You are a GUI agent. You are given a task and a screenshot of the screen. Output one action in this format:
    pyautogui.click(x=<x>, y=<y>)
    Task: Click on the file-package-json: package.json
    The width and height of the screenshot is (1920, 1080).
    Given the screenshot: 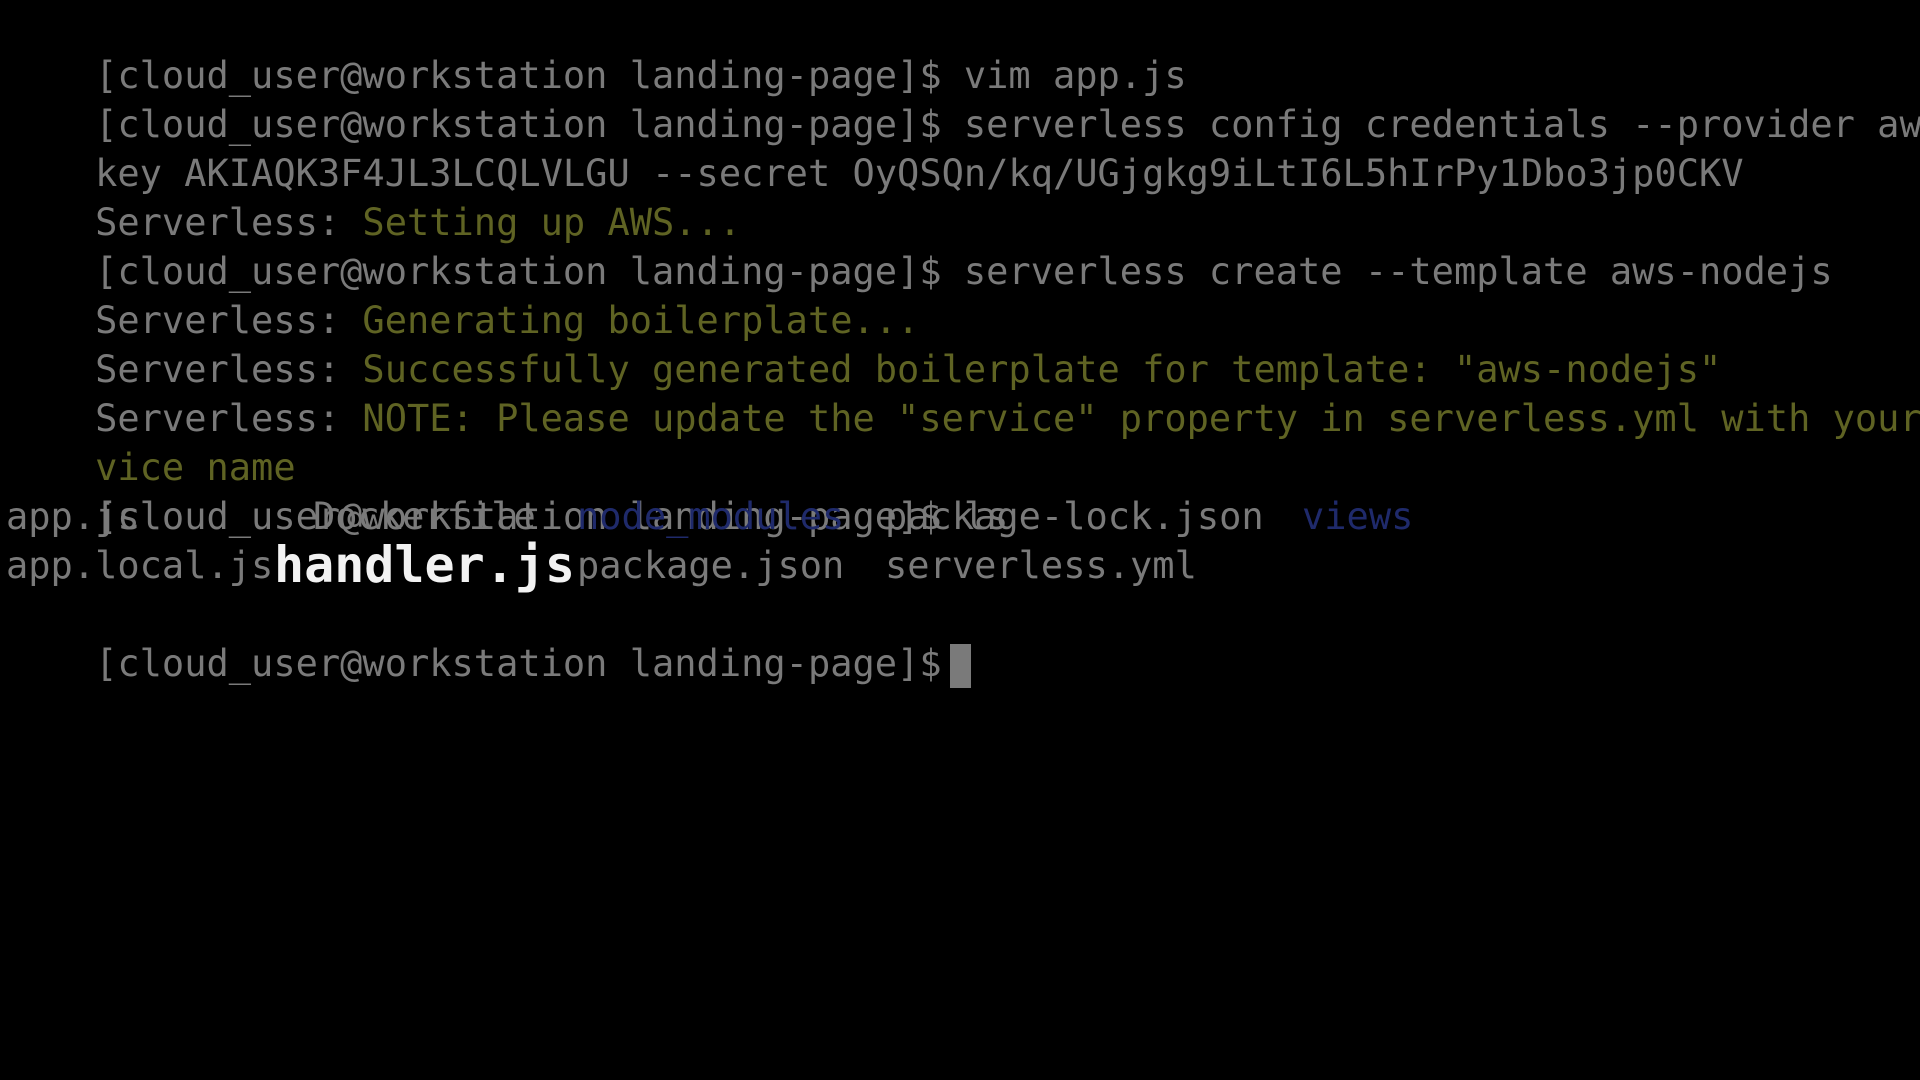 What is the action you would take?
    pyautogui.click(x=711, y=565)
    